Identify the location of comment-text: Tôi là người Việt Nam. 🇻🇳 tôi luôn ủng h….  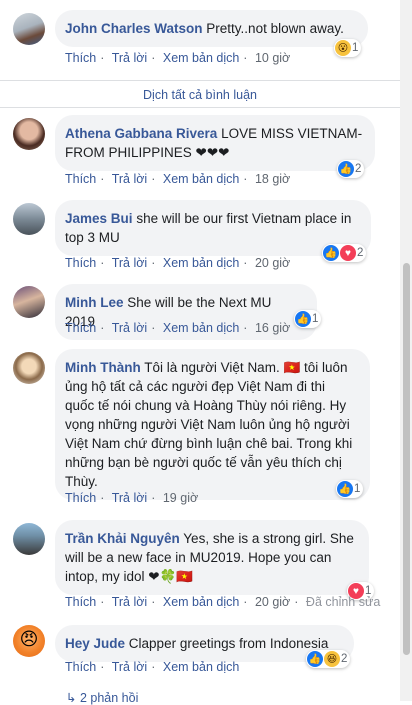
(209, 424).